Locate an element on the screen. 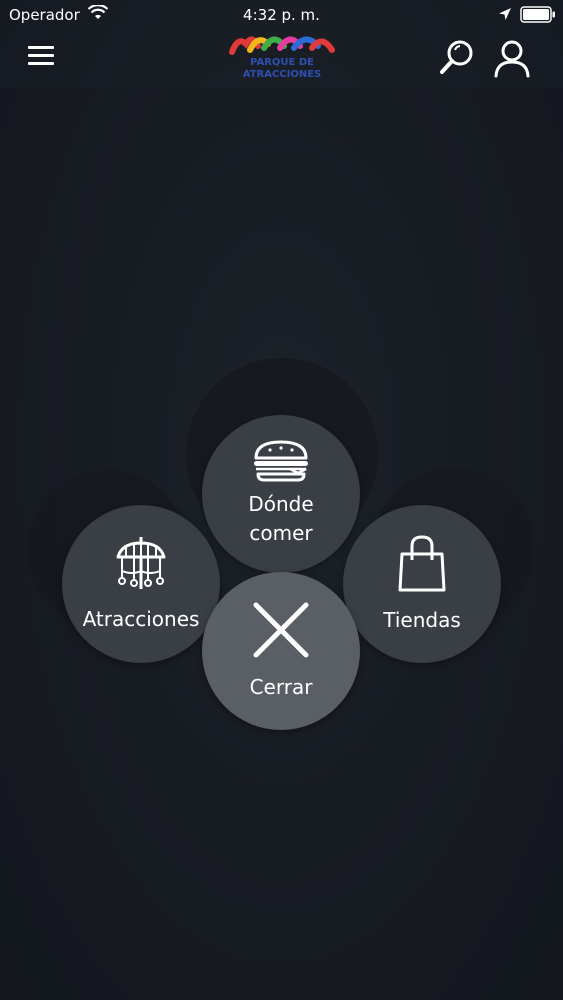  logo-text-line1: PARQUE DE is located at coordinates (282, 62).